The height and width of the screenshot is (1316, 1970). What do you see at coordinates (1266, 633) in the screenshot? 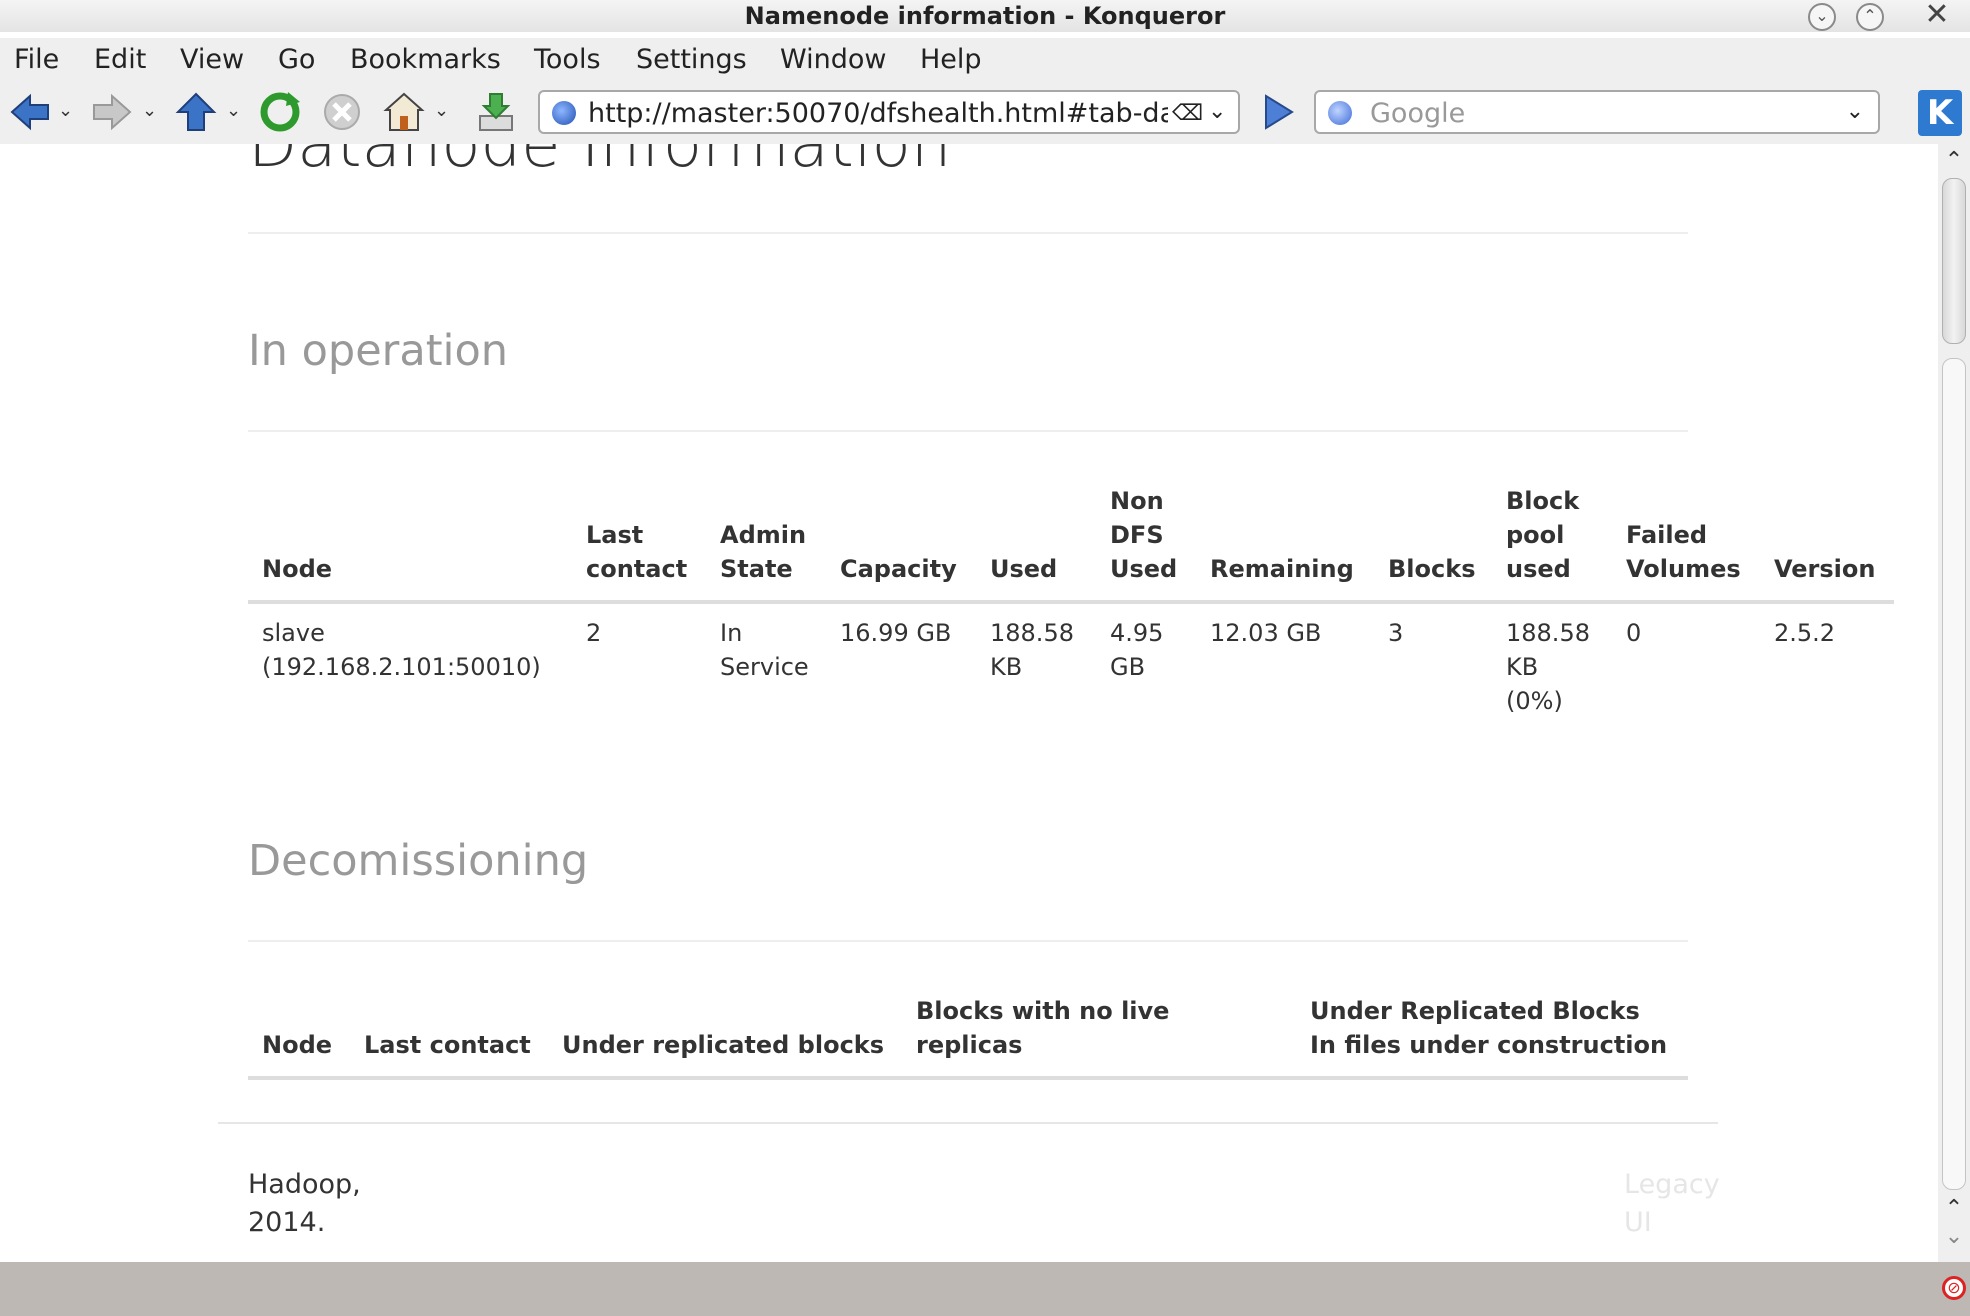
I see `cell-remaining: 12.03 GB` at bounding box center [1266, 633].